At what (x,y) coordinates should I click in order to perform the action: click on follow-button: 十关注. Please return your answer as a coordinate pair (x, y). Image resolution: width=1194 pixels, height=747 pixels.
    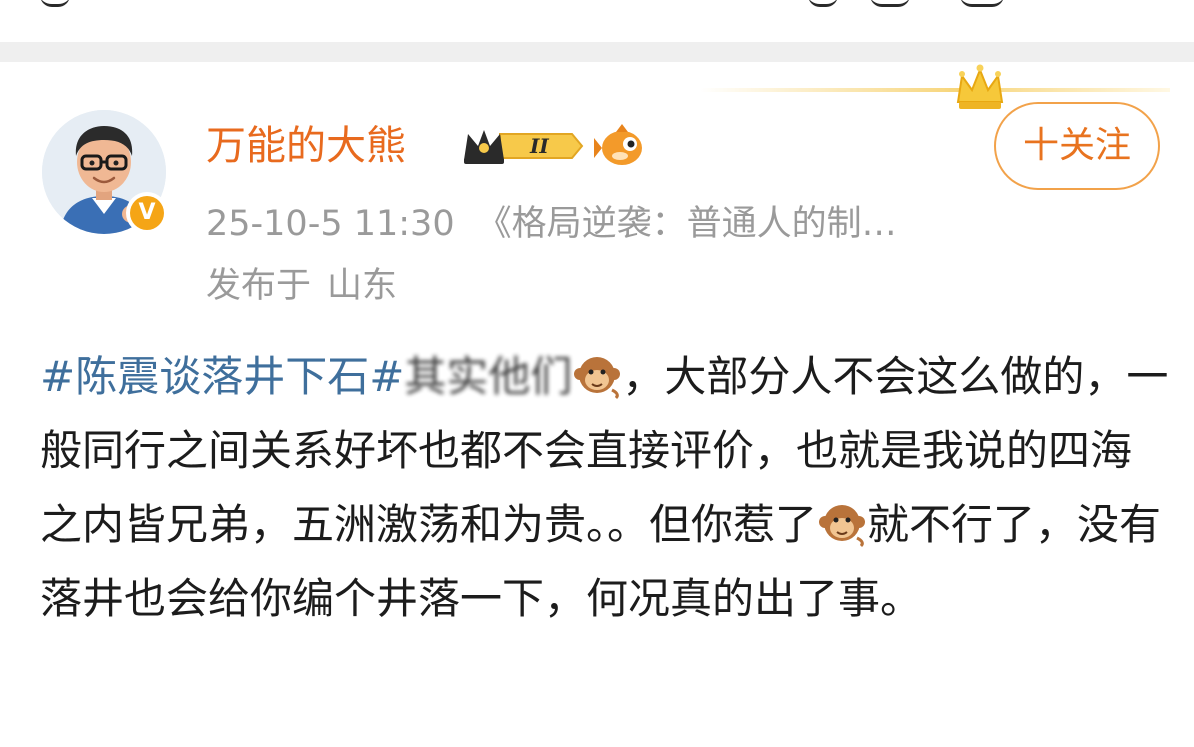
    Looking at the image, I should click on (1077, 146).